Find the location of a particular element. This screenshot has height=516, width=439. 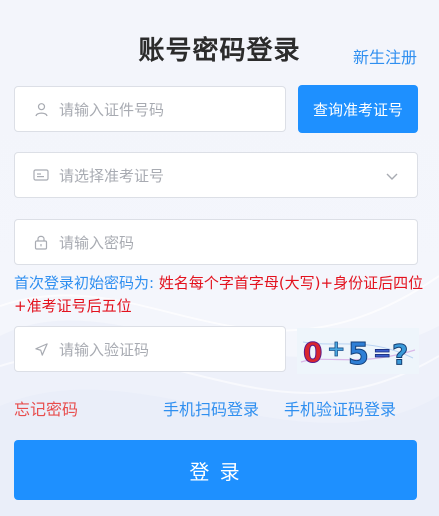

query-exam-number-button: 查询准考证号 is located at coordinates (358, 109).